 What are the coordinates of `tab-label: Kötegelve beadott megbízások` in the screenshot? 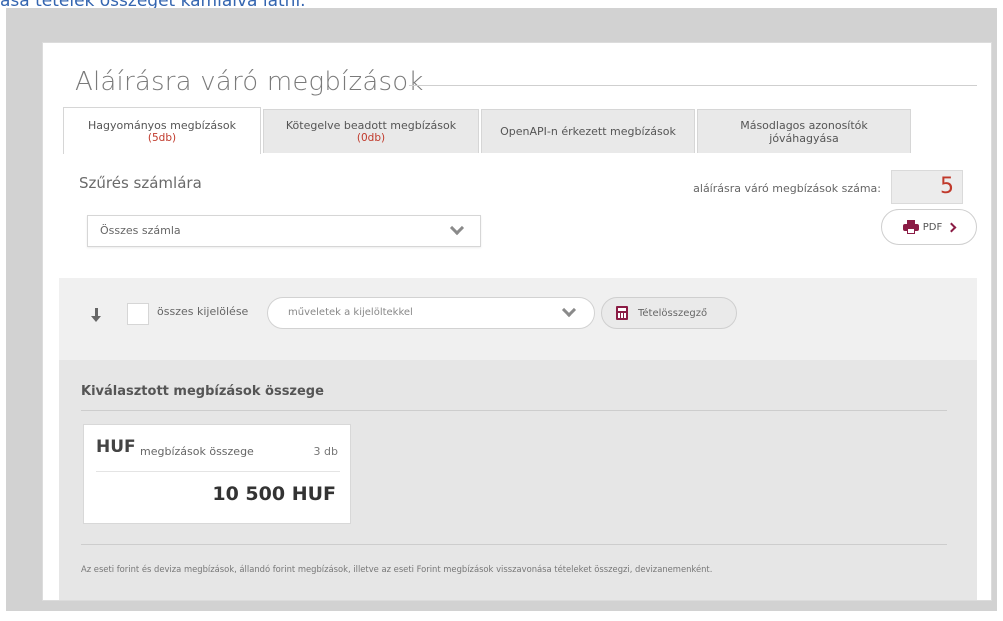 It's located at (371, 125).